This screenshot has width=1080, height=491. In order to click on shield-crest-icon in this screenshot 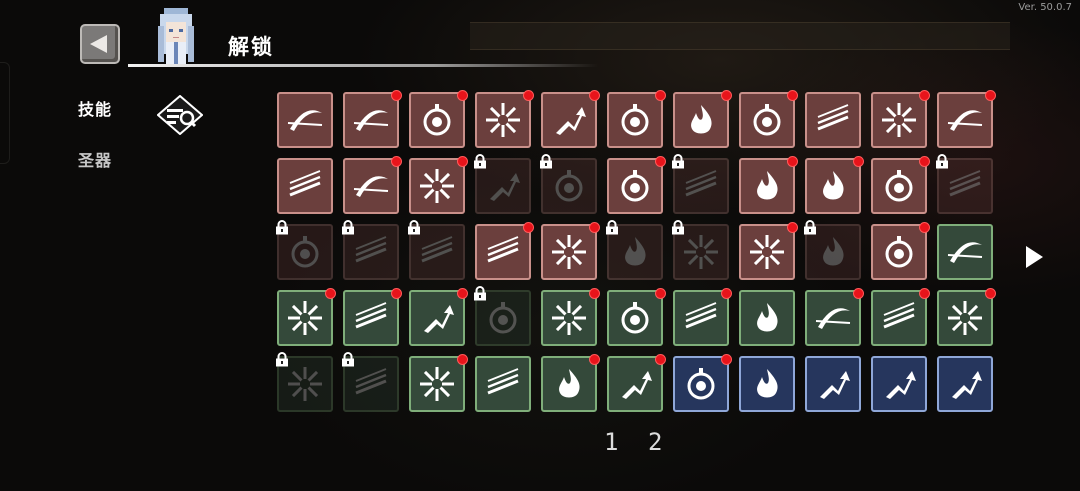, I will do `click(437, 120)`.